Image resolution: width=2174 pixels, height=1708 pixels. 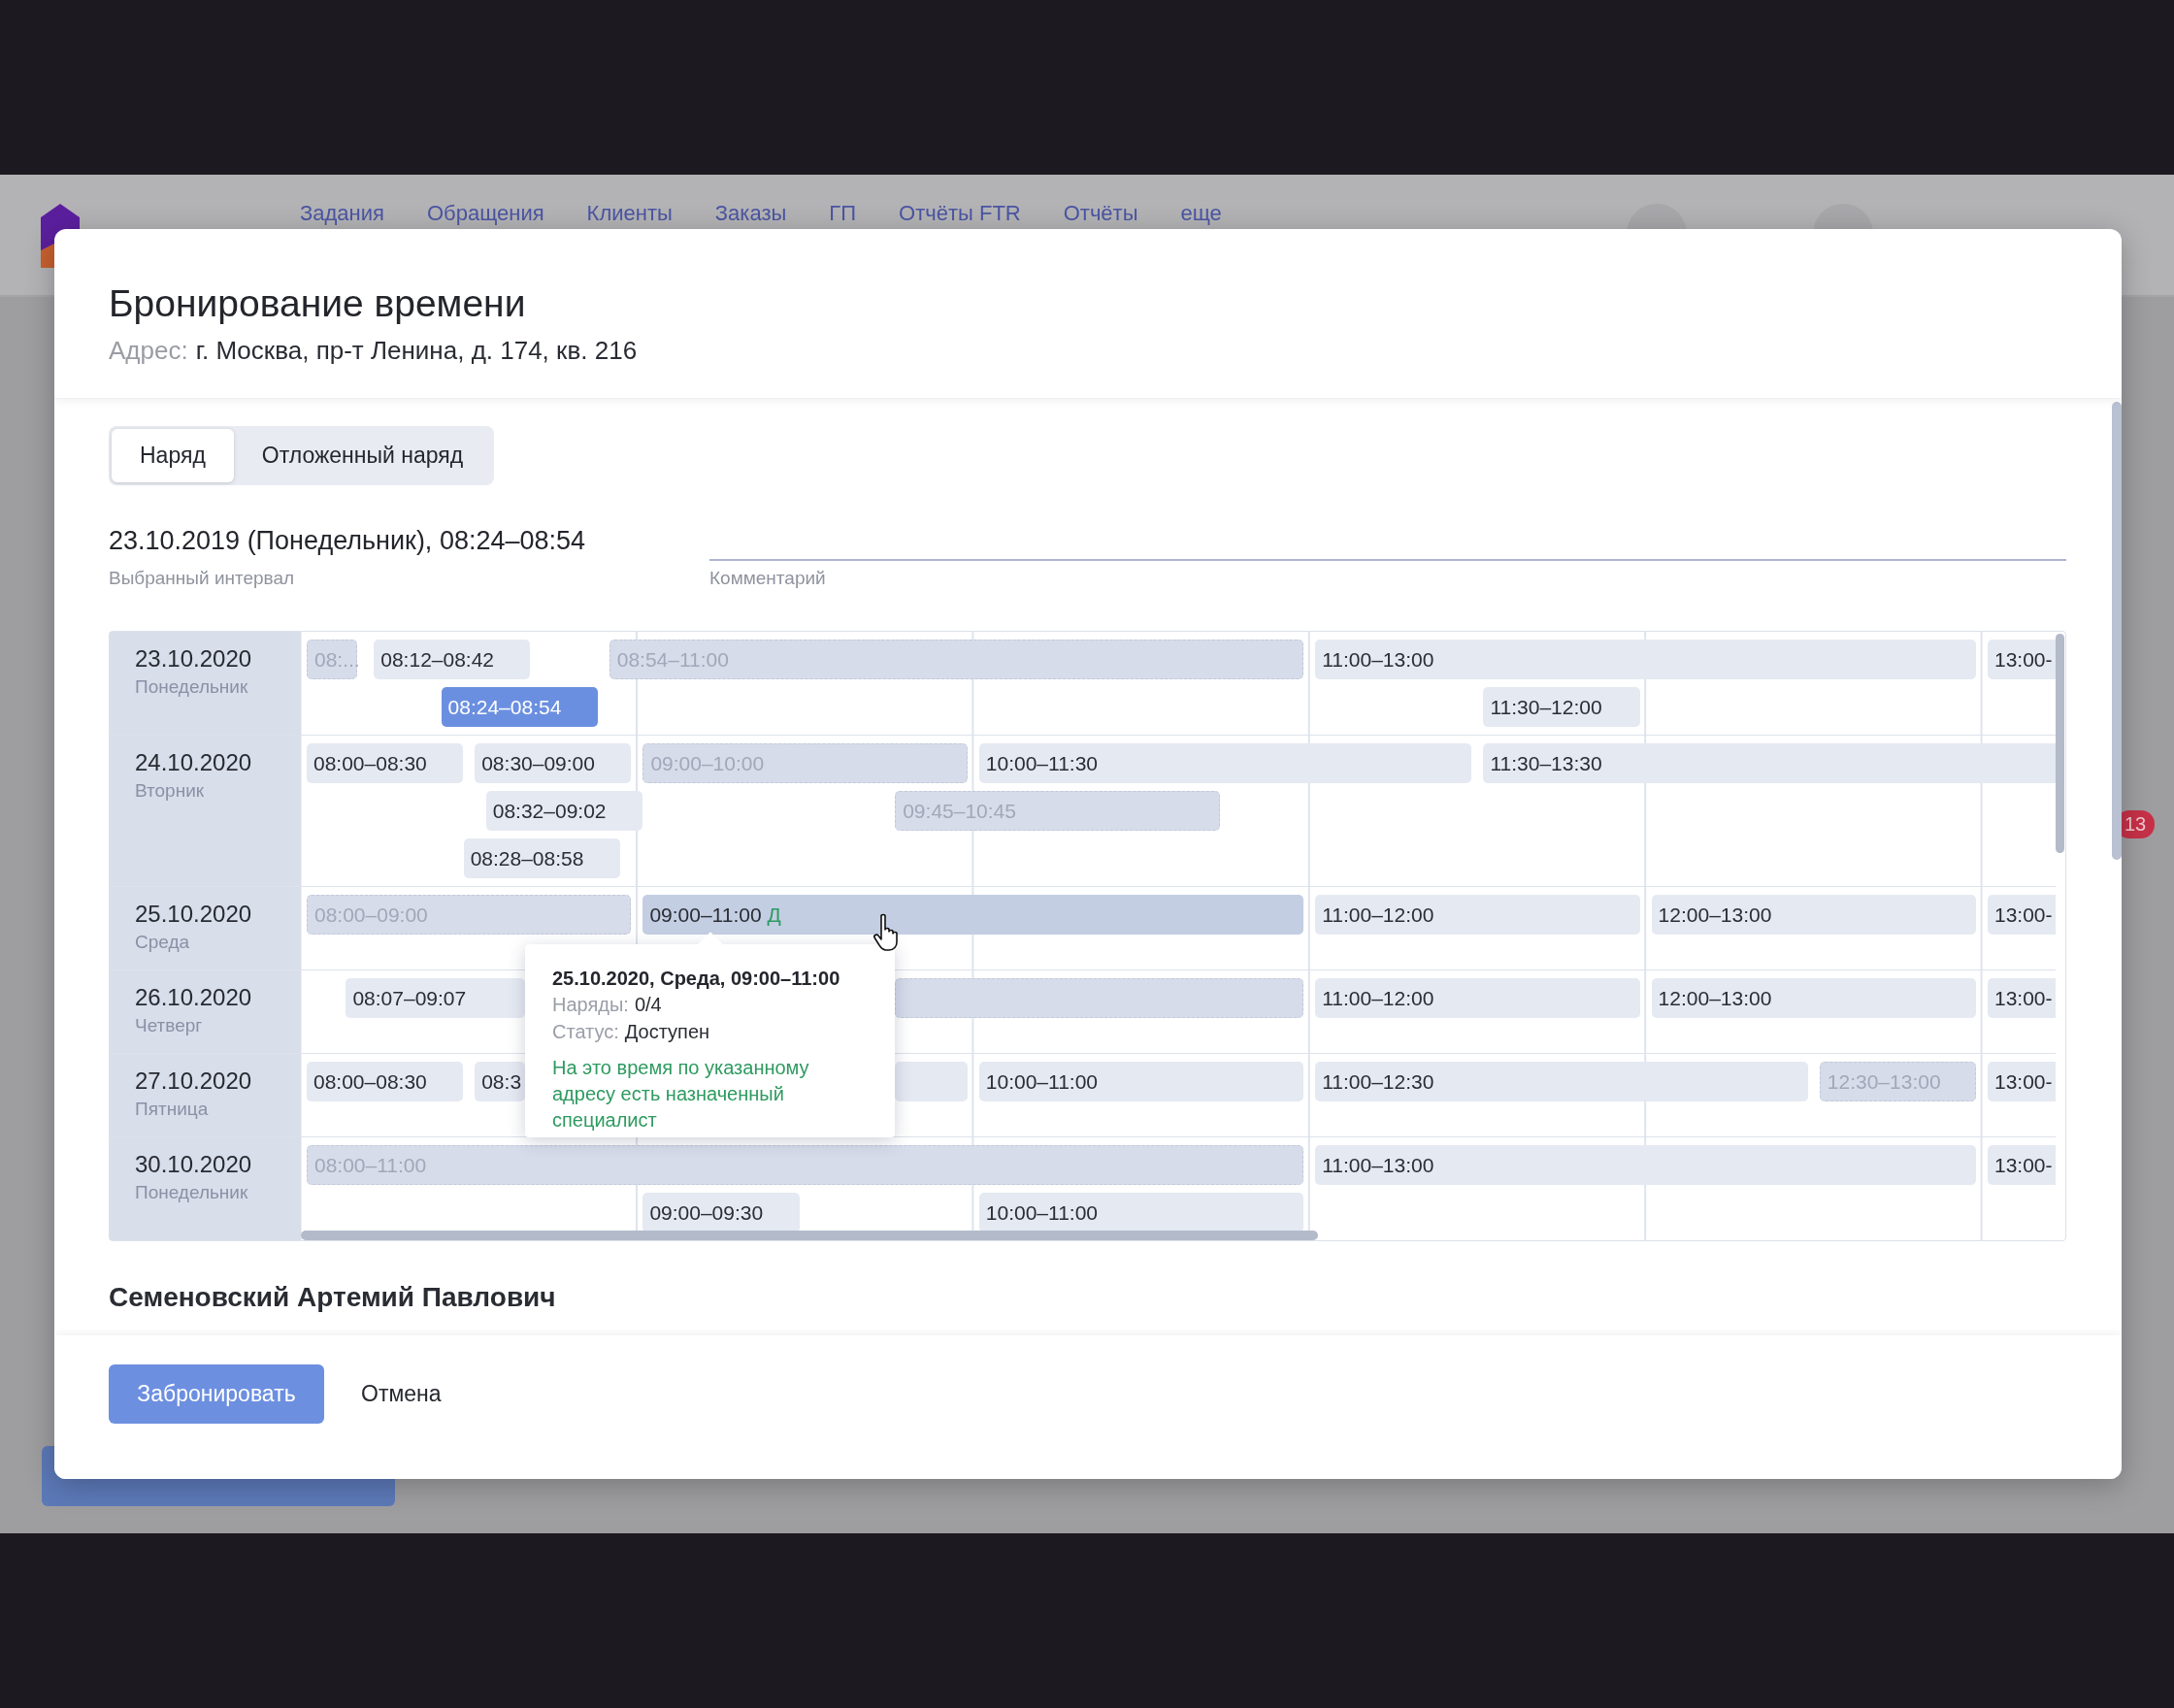 What do you see at coordinates (169, 1025) in the screenshot?
I see `day-weekday: Четверг` at bounding box center [169, 1025].